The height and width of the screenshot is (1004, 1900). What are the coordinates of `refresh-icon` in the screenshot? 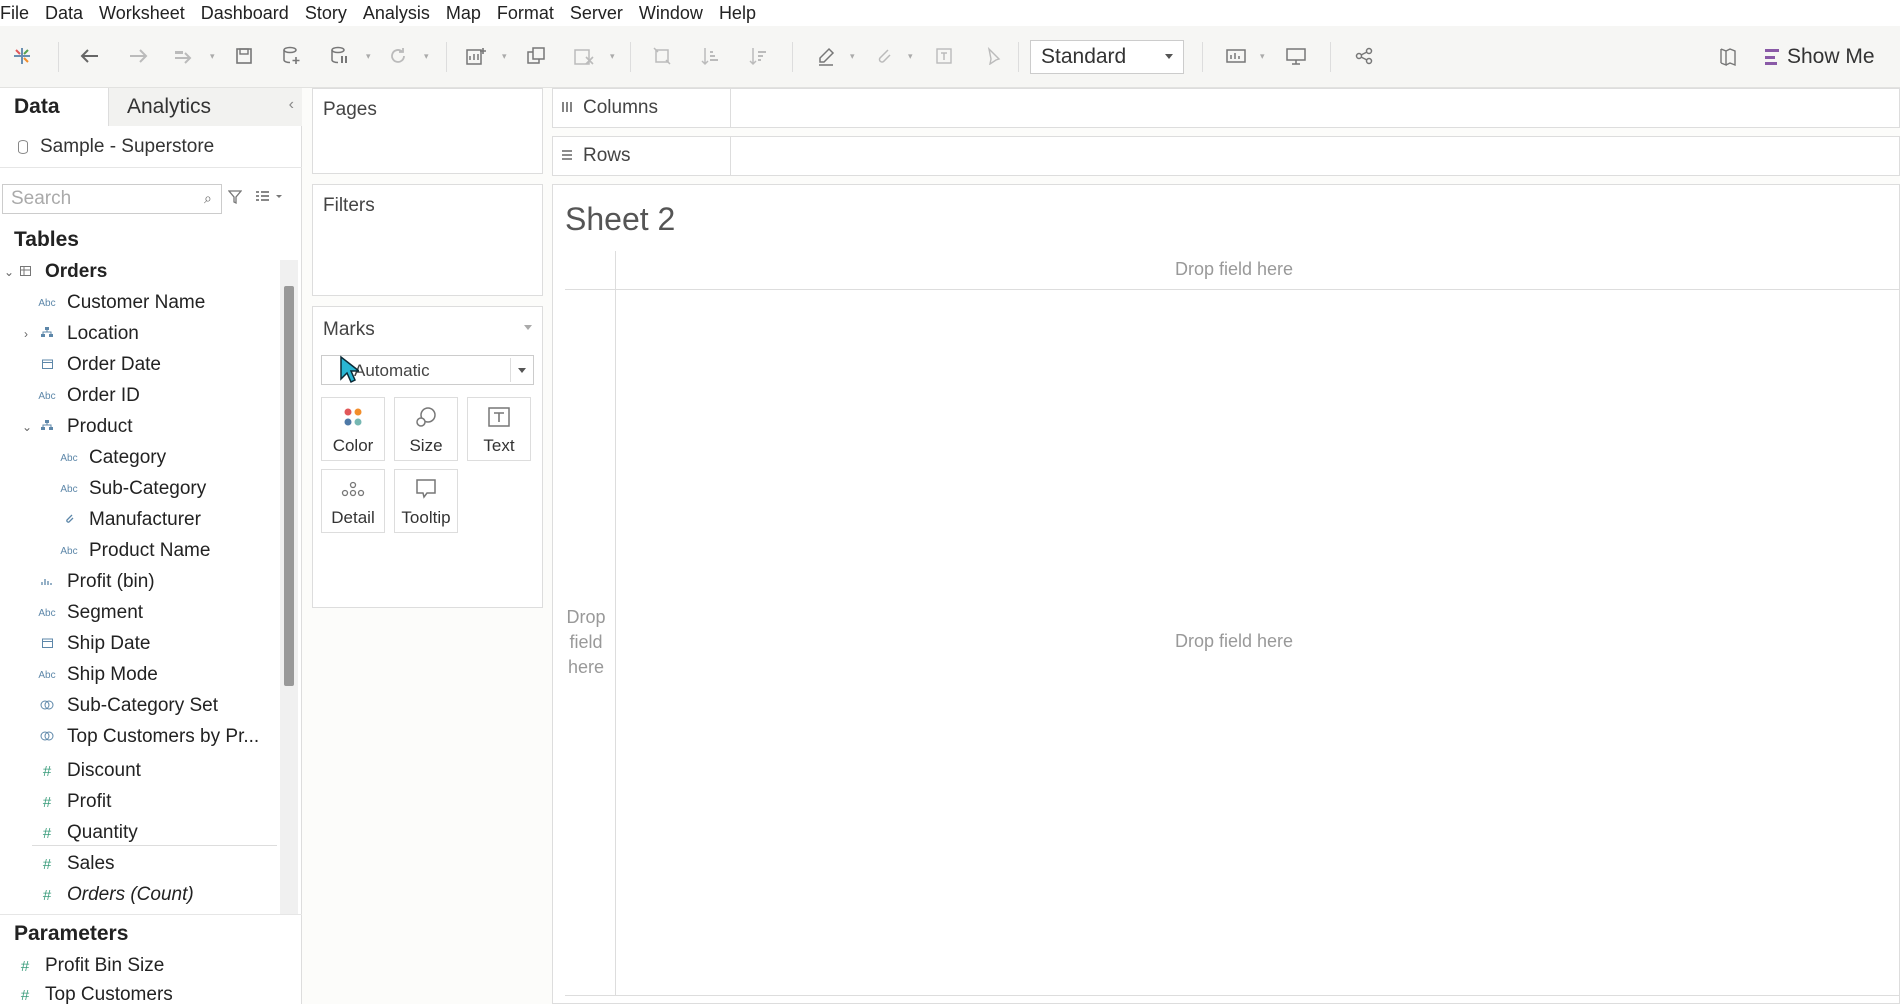 It's located at (398, 56).